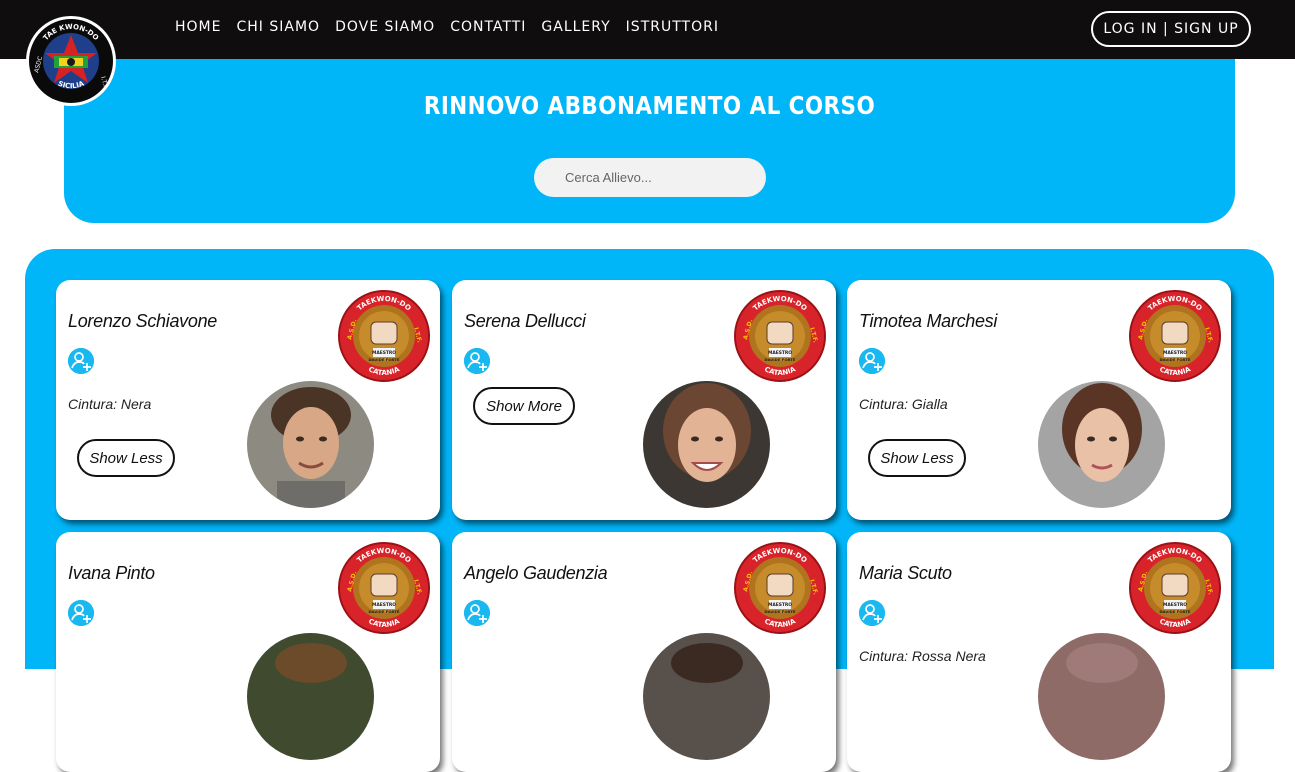  I want to click on login-signup-button: LOG IN | SIGN UP, so click(1171, 29).